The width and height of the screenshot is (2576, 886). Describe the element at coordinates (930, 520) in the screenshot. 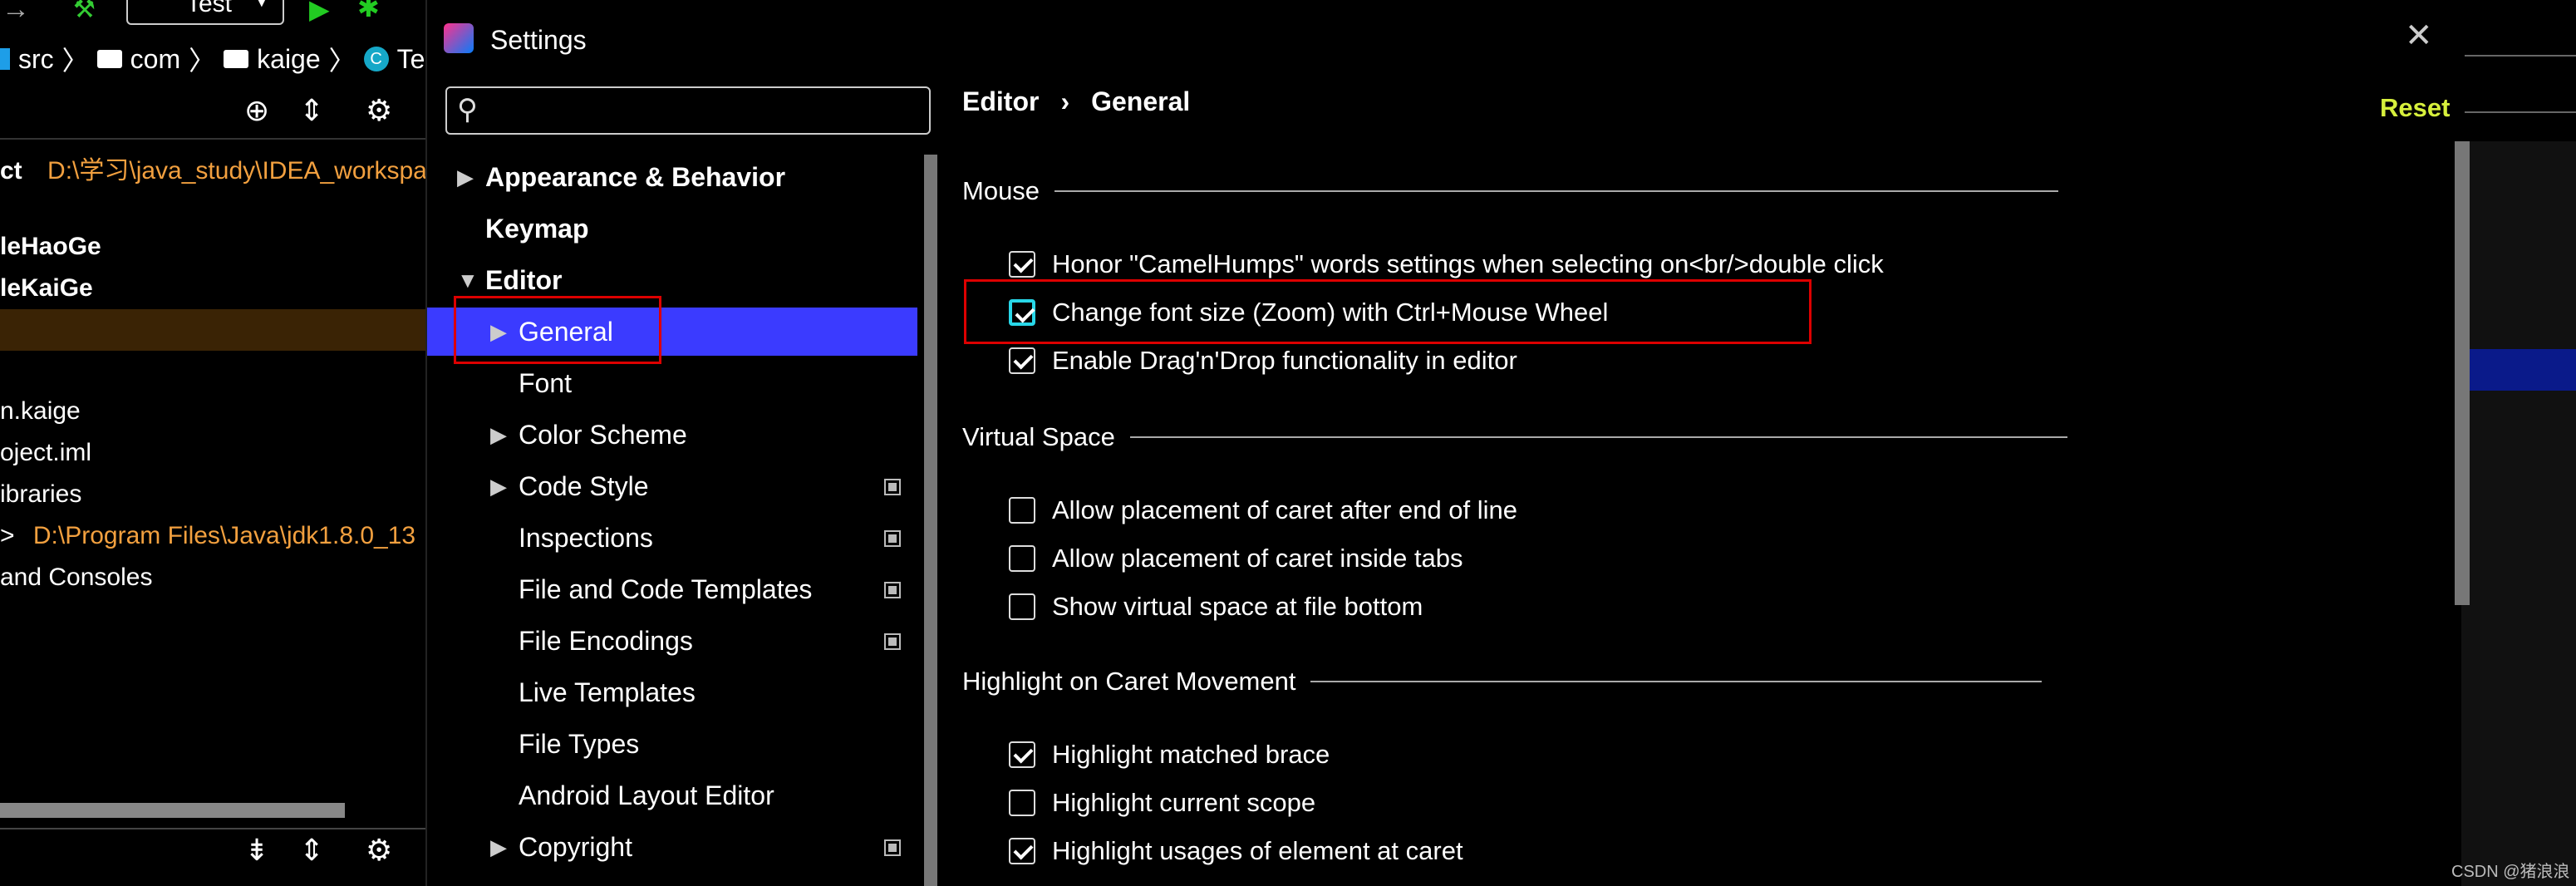

I see `tree-scrollbar` at that location.